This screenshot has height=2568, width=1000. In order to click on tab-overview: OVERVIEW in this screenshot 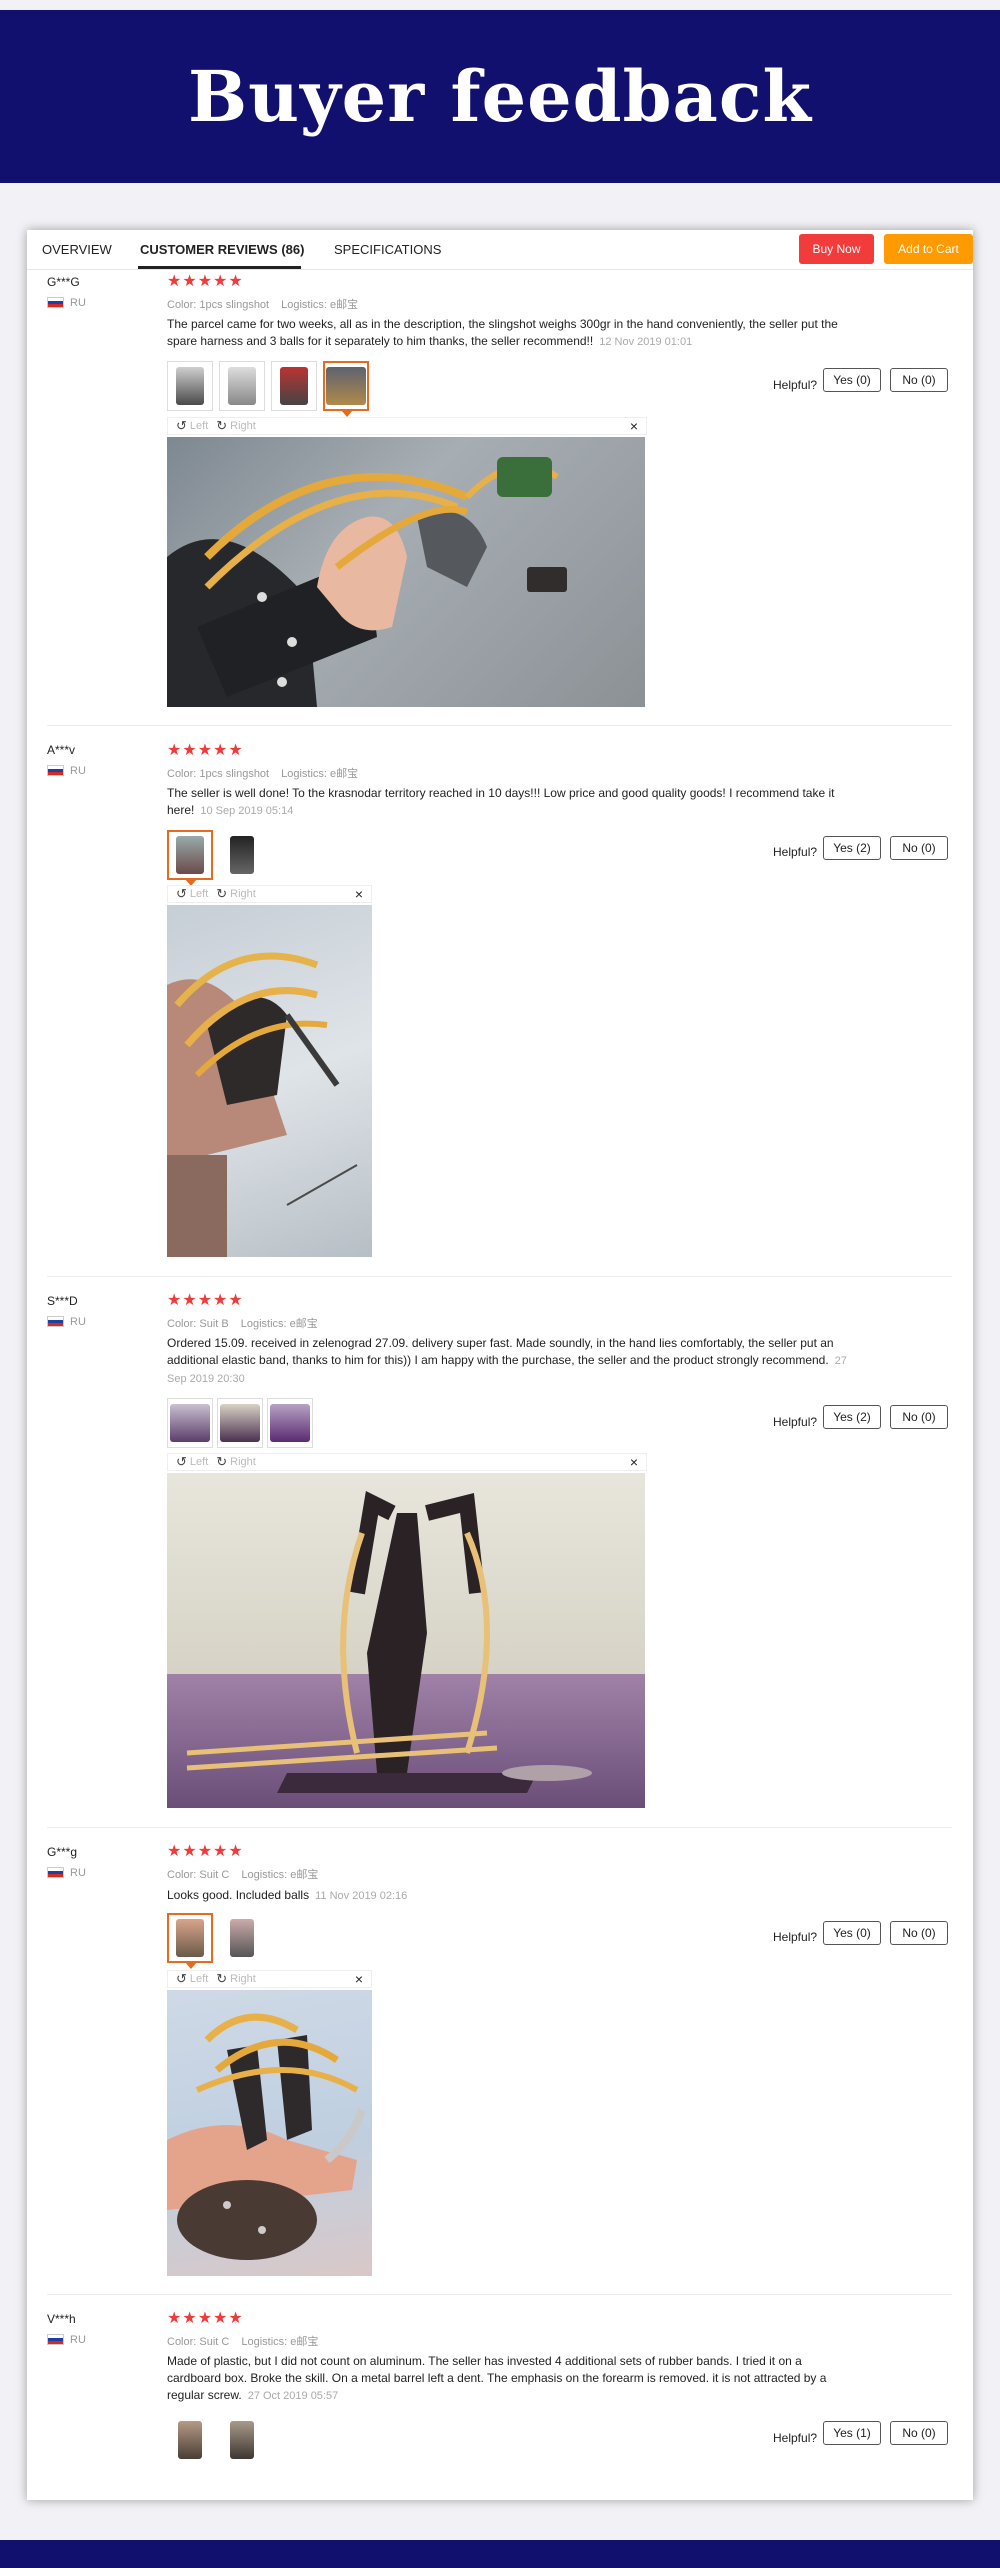, I will do `click(77, 249)`.